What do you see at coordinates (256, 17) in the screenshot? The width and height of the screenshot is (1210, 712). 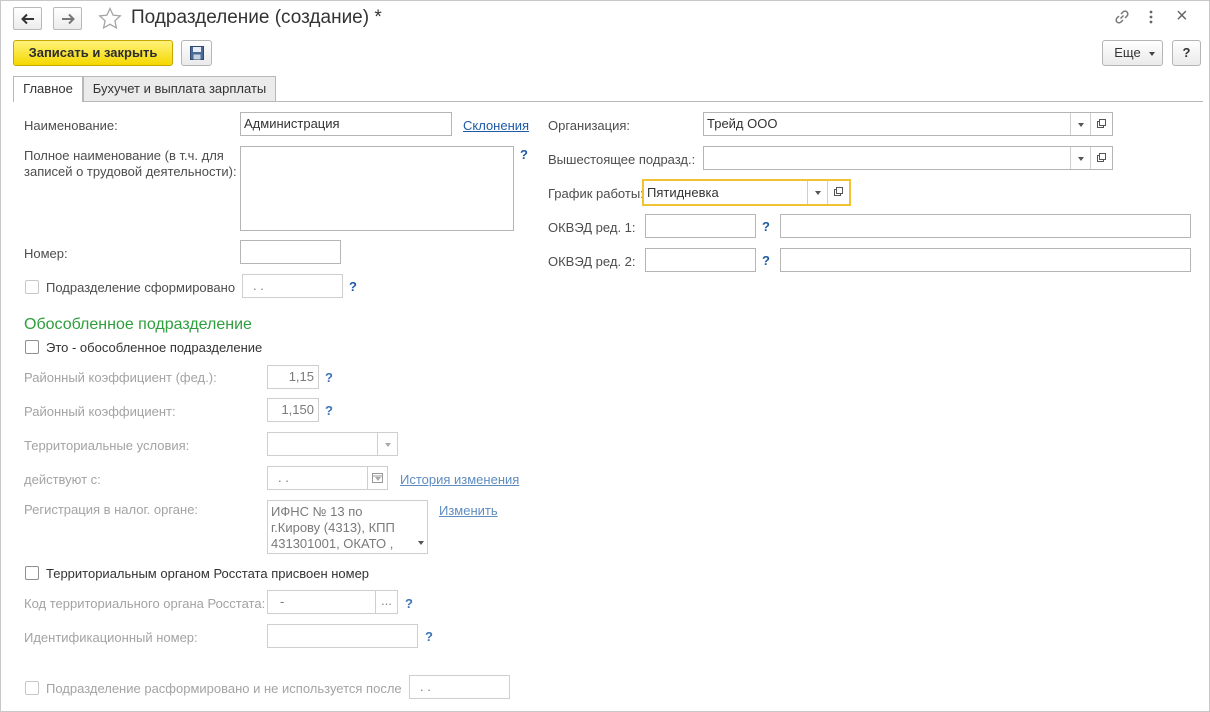 I see `window-title: Подразделение (создание) *` at bounding box center [256, 17].